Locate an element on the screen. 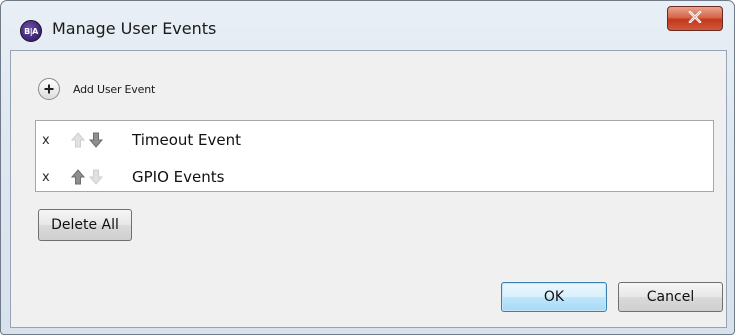  plus-circle-icon is located at coordinates (49, 89).